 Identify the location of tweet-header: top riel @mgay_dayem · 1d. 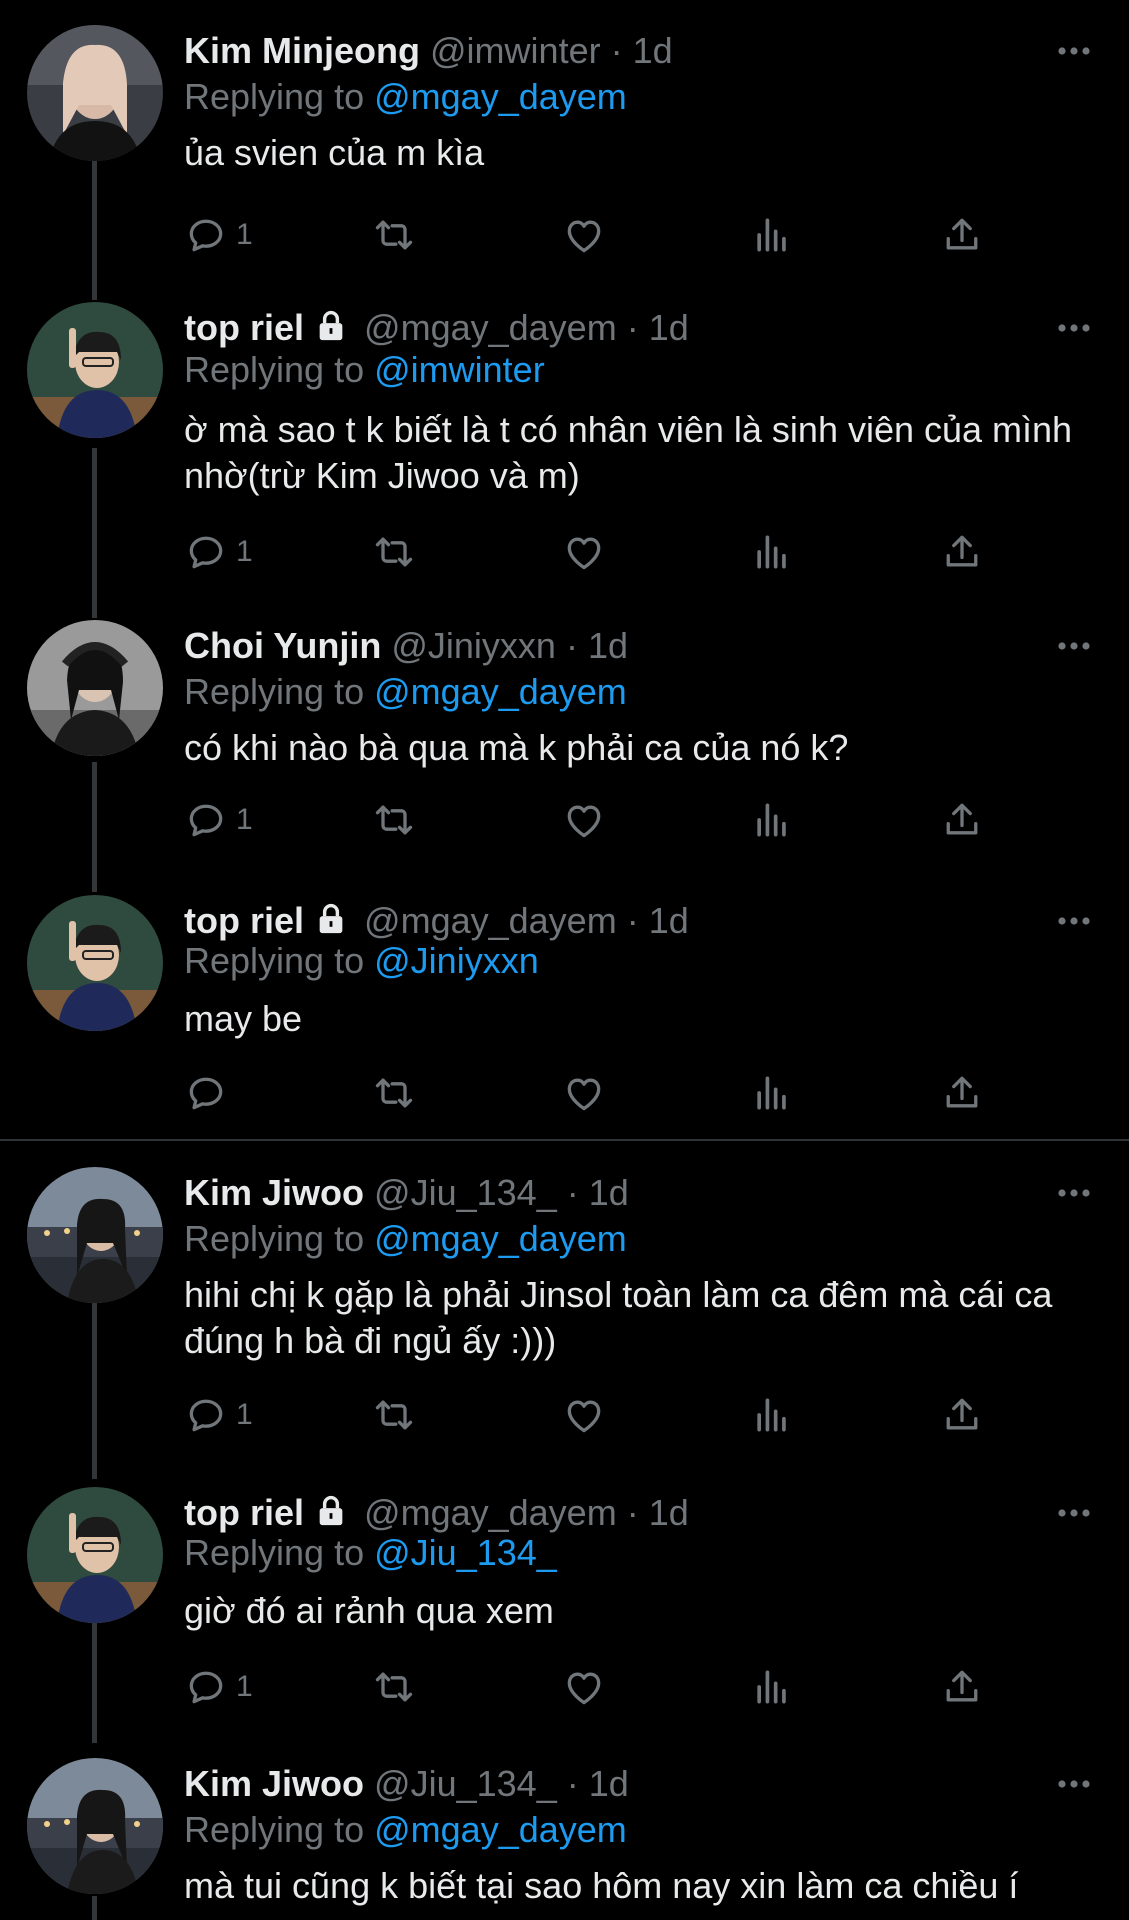
(436, 328).